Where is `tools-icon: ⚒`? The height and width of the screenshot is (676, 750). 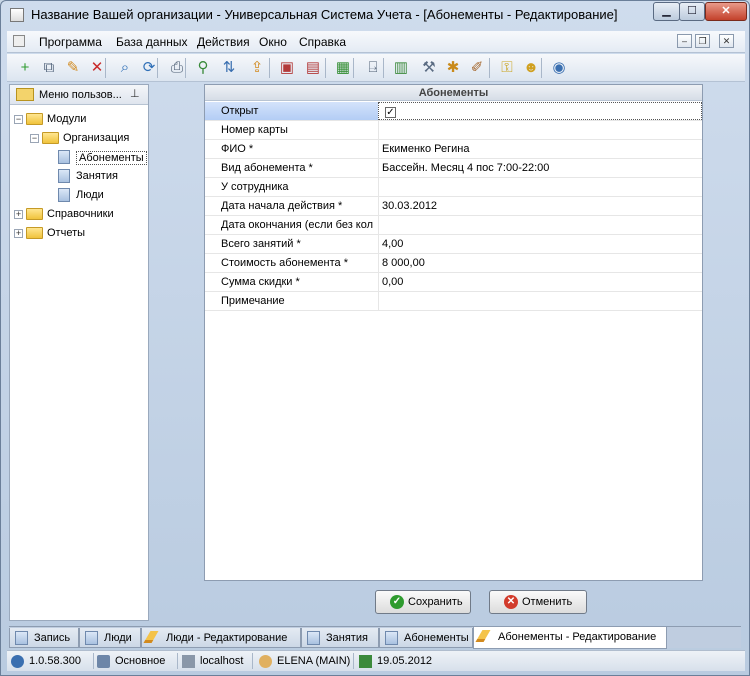 tools-icon: ⚒ is located at coordinates (429, 68).